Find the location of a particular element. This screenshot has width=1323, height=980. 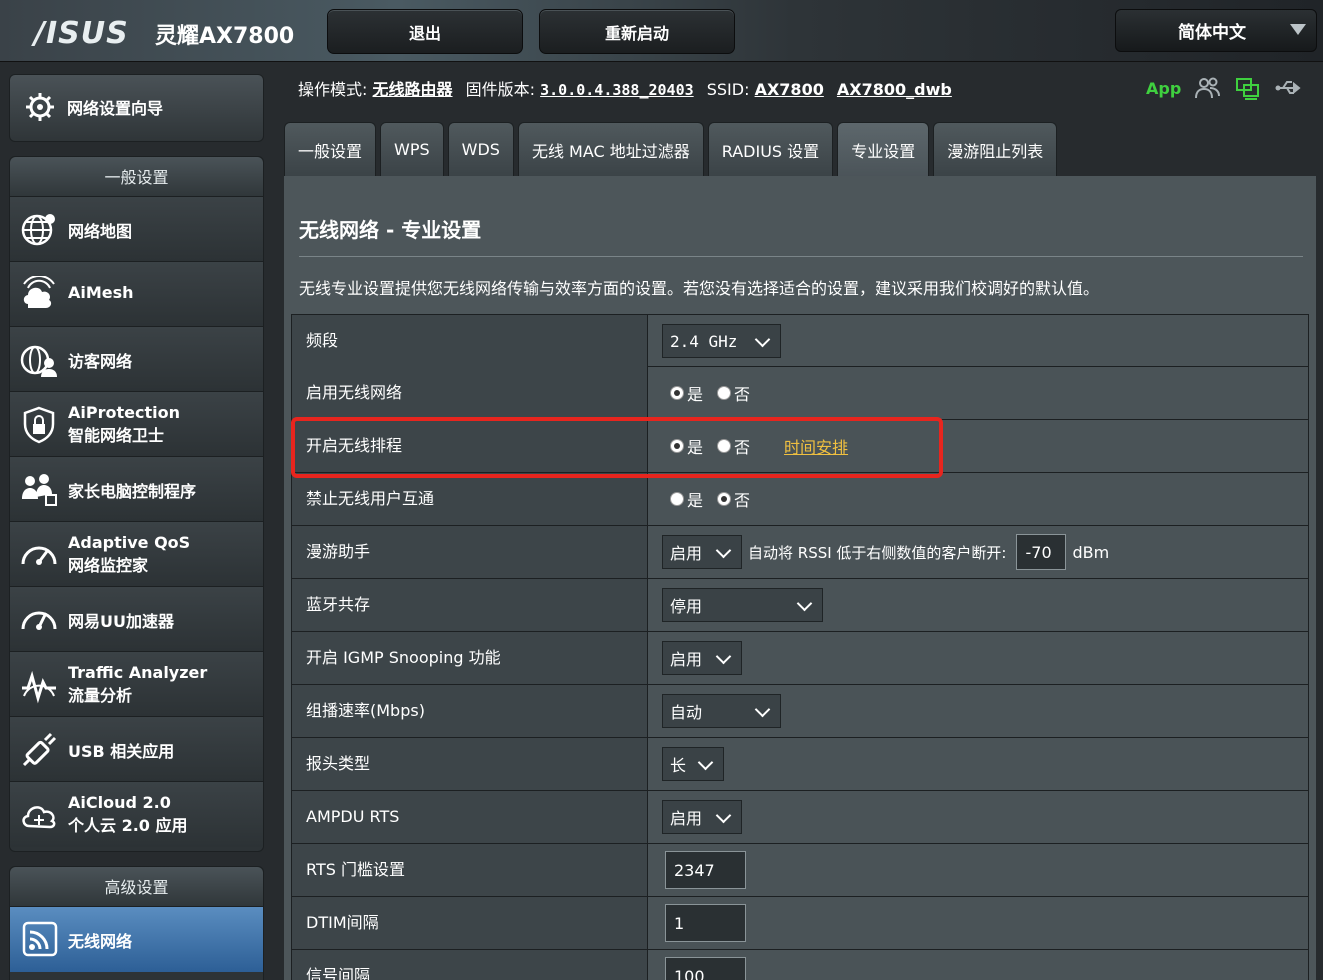

sidebar-advanced-section: 高级设置 无线网络 is located at coordinates (136, 923).